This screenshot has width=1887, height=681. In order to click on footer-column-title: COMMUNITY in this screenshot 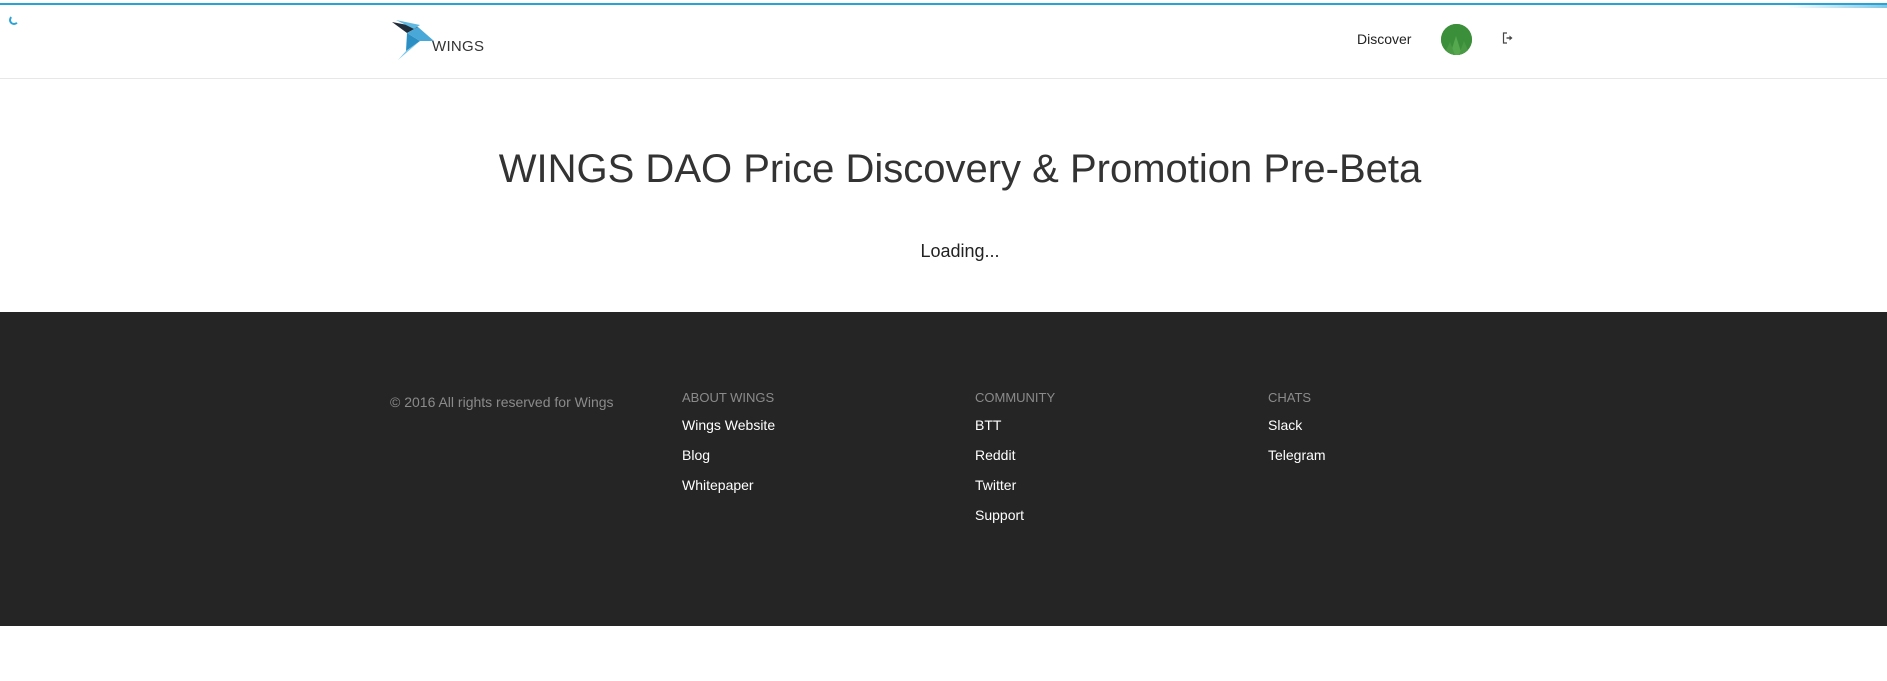, I will do `click(1015, 397)`.